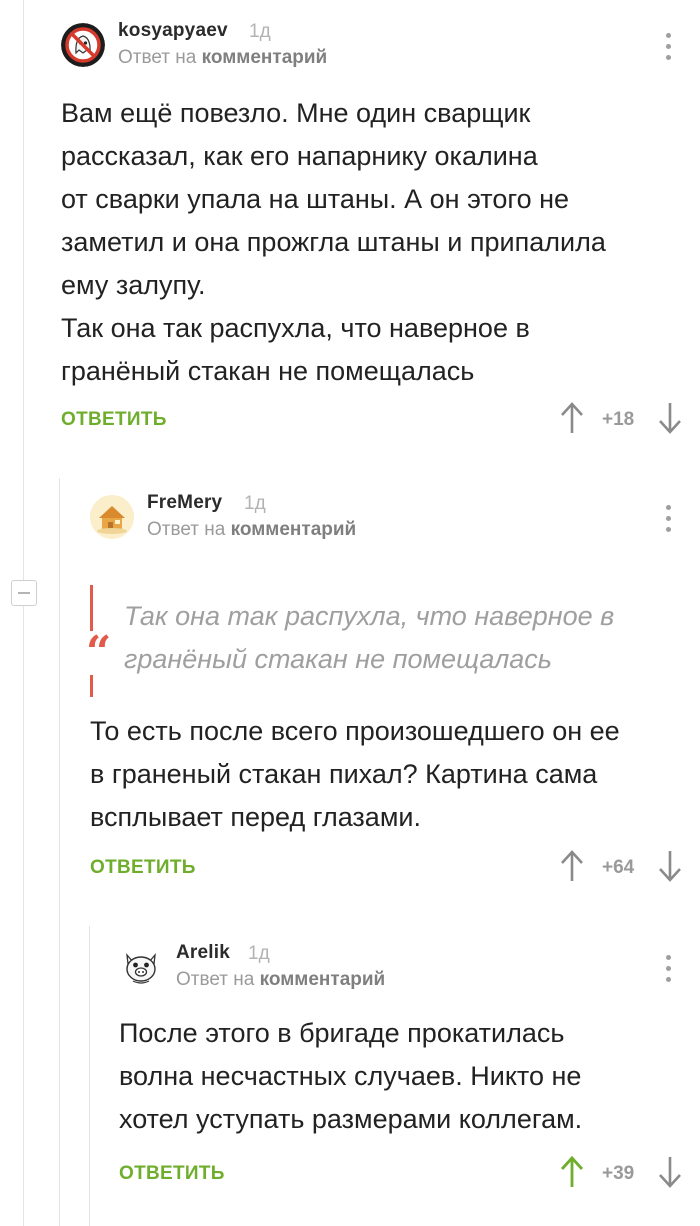 The image size is (700, 1226). Describe the element at coordinates (141, 967) in the screenshot. I see `cartoon-pig-avatar` at that location.